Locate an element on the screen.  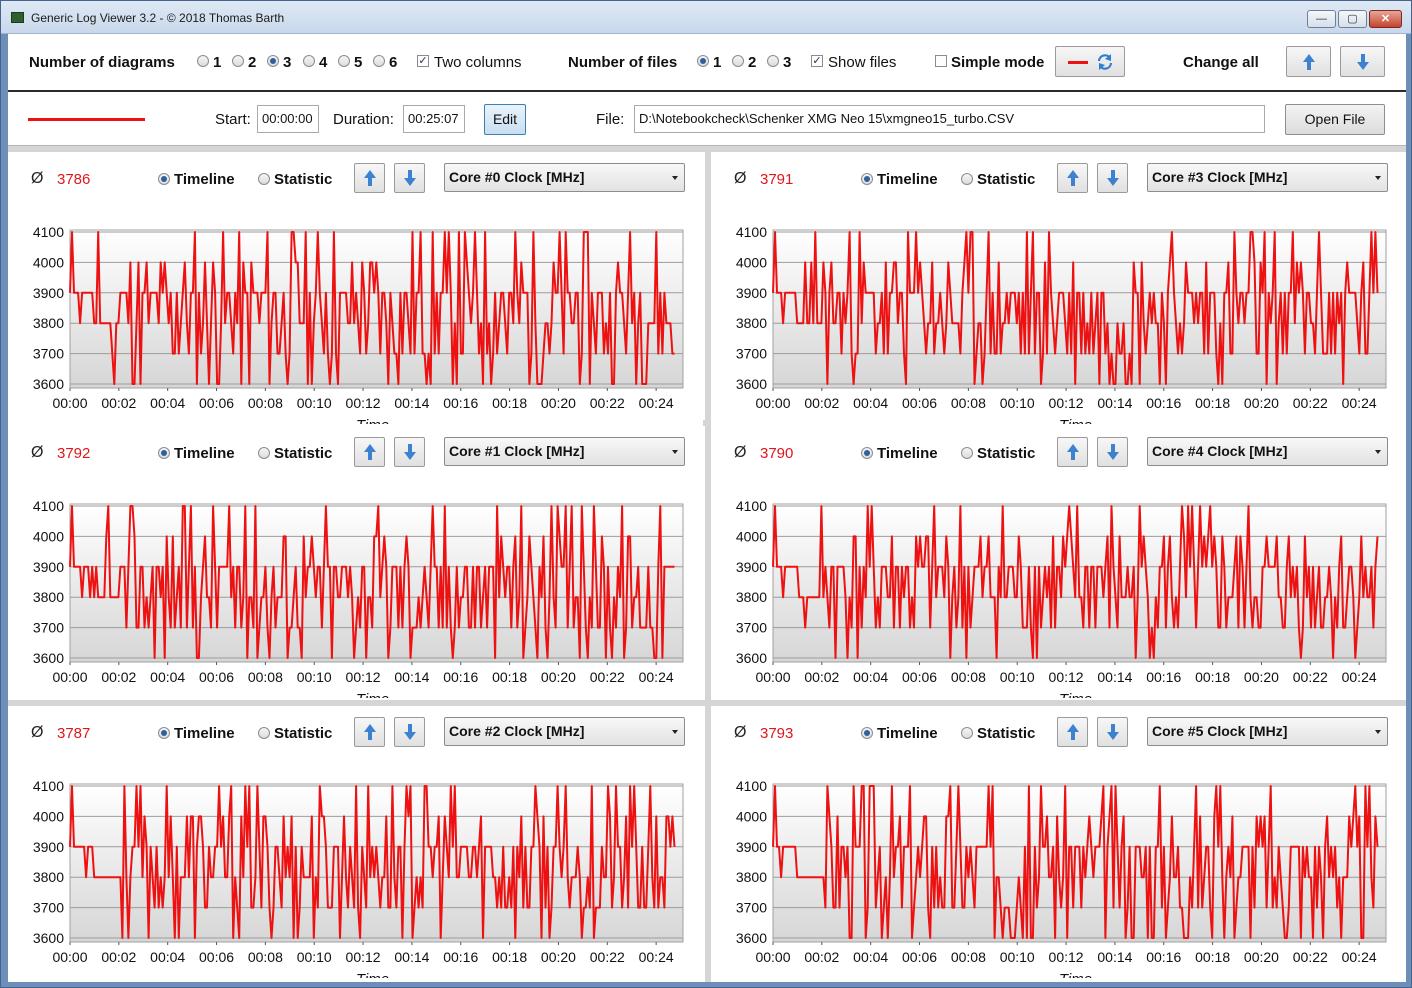
files-radio-2-label: 2 is located at coordinates (752, 62).